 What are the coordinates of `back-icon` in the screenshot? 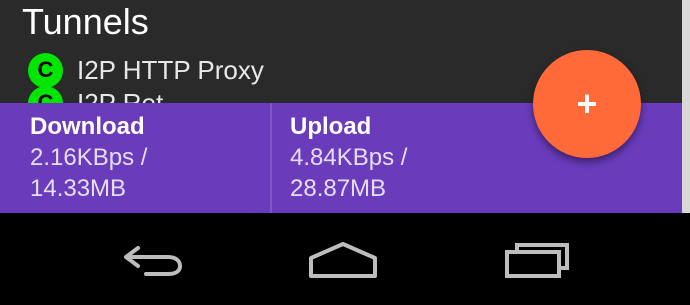 It's located at (153, 261).